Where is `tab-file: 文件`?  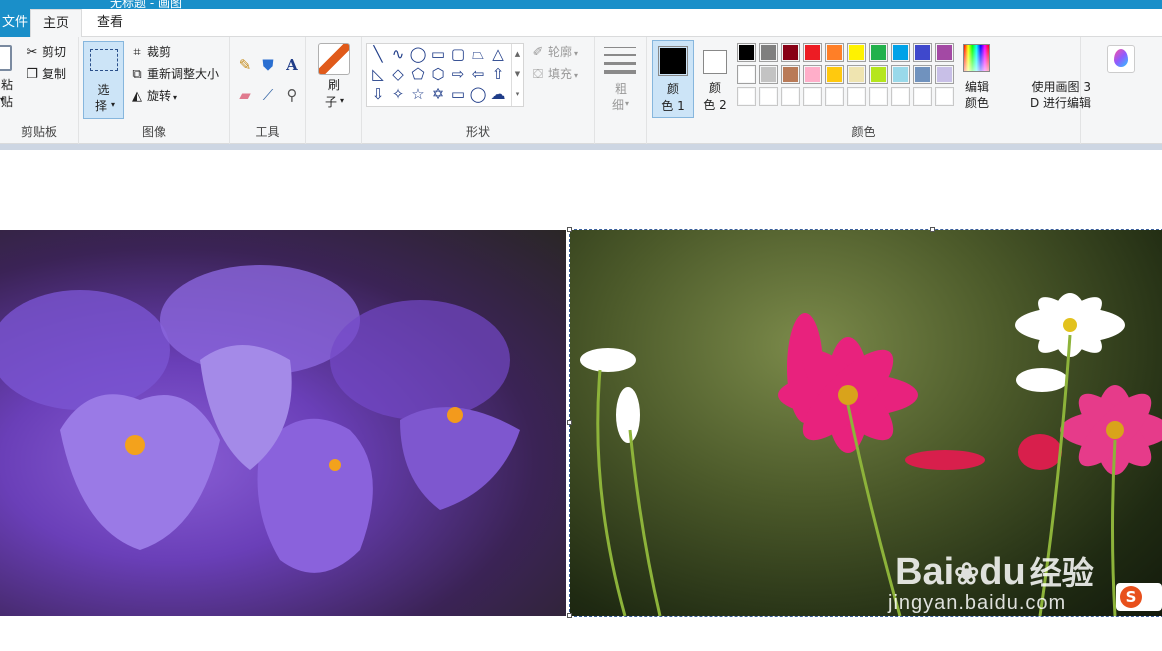 tab-file: 文件 is located at coordinates (15, 23).